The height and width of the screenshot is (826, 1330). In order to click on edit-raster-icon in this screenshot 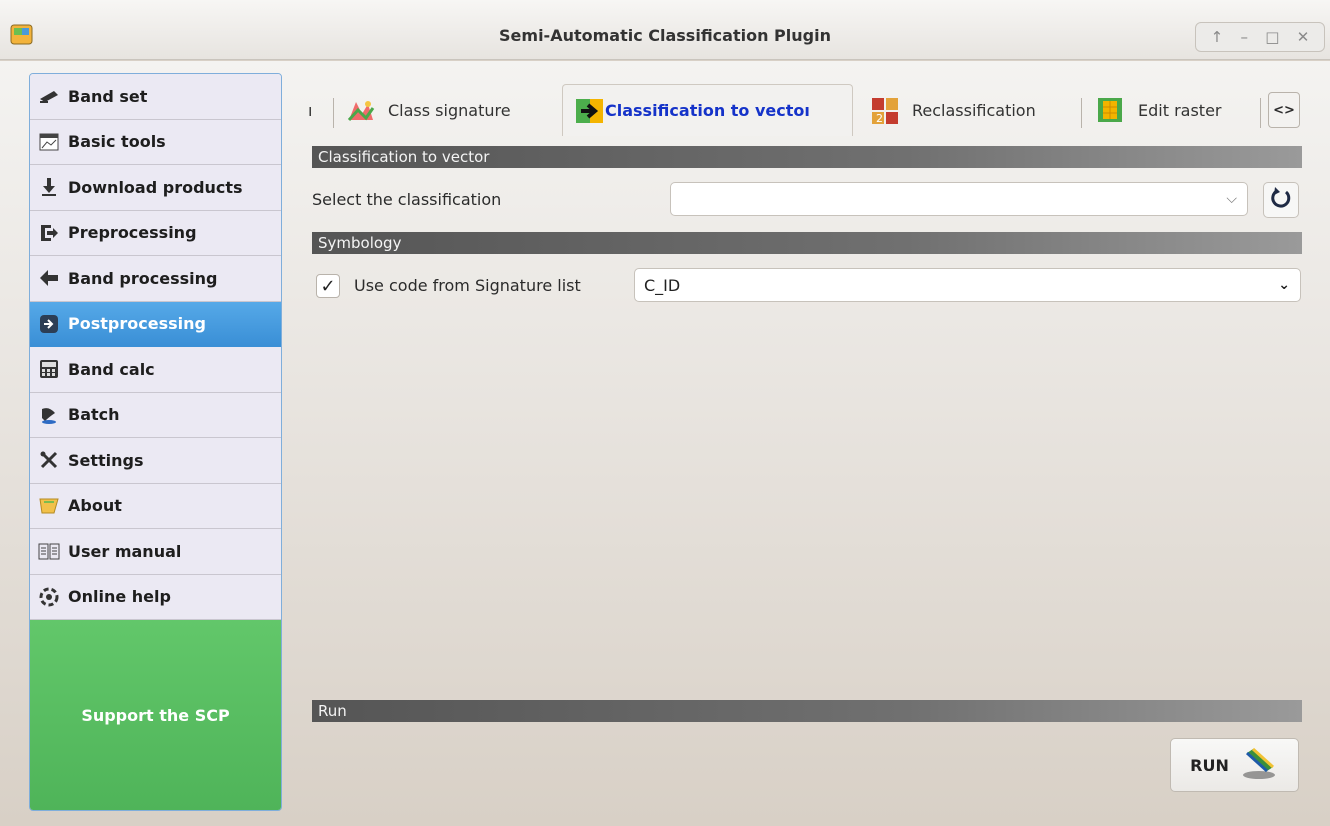, I will do `click(1111, 110)`.